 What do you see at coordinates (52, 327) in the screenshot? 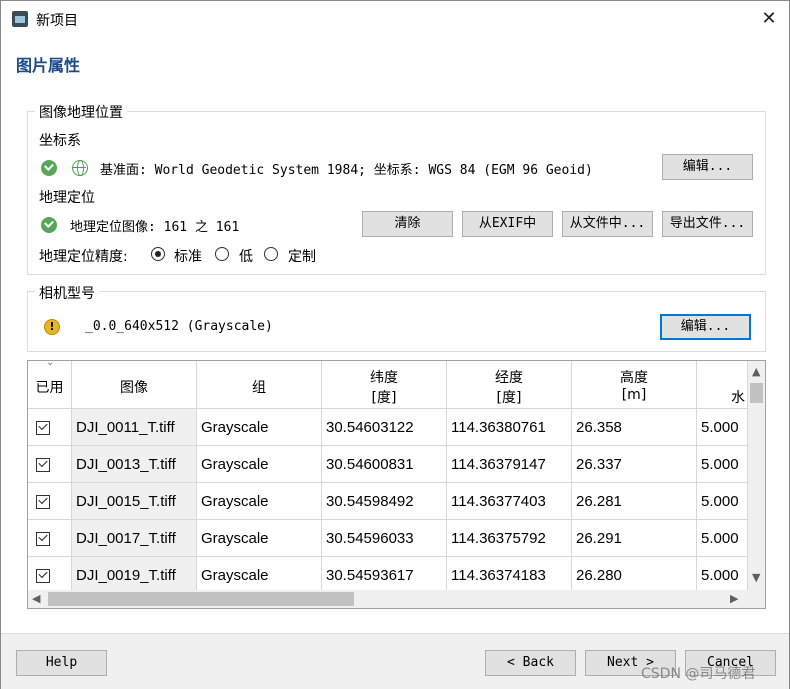
I see `warning-icon: !` at bounding box center [52, 327].